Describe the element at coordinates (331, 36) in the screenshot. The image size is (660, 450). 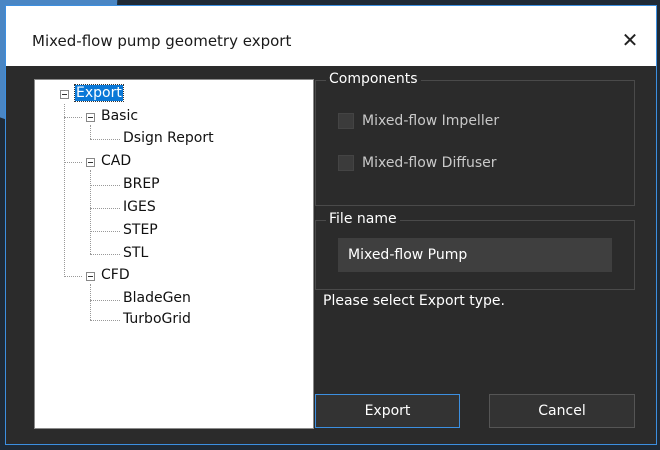
I see `title-bar: Mixed-flow pump geometry export ✕` at that location.